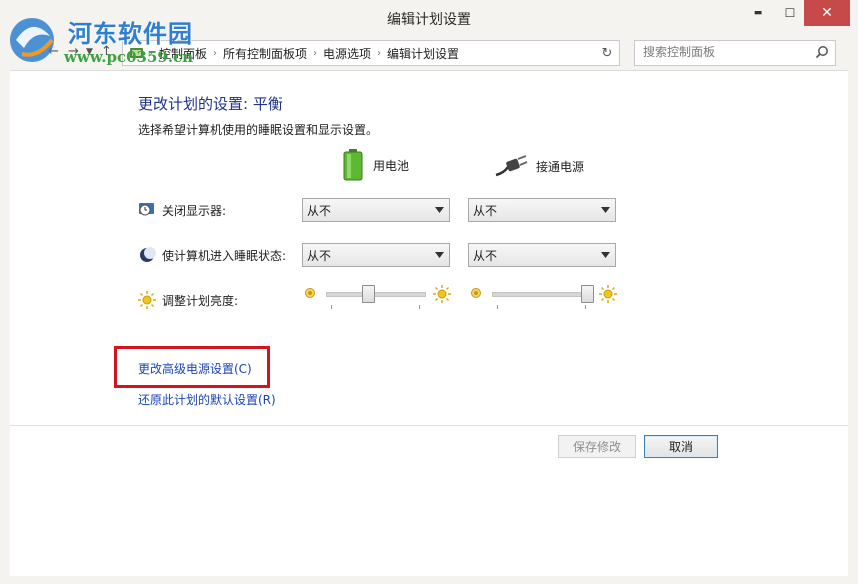 Image resolution: width=858 pixels, height=584 pixels. What do you see at coordinates (32, 40) in the screenshot?
I see `watermark-emblem-icon` at bounding box center [32, 40].